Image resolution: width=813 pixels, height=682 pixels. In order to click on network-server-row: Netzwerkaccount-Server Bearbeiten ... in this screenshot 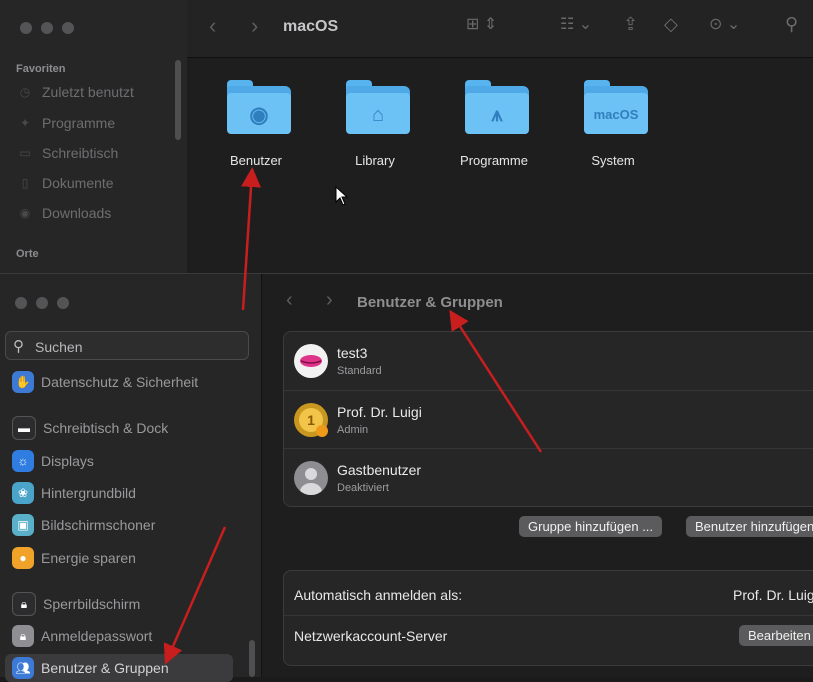, I will do `click(548, 635)`.